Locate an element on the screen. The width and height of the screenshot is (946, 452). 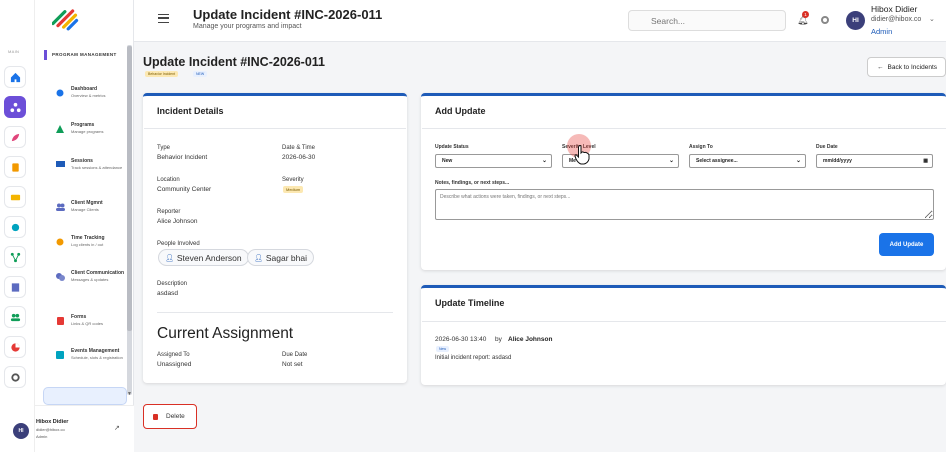
current-assignment-heading: Current Assignment is located at coordinates (225, 333).